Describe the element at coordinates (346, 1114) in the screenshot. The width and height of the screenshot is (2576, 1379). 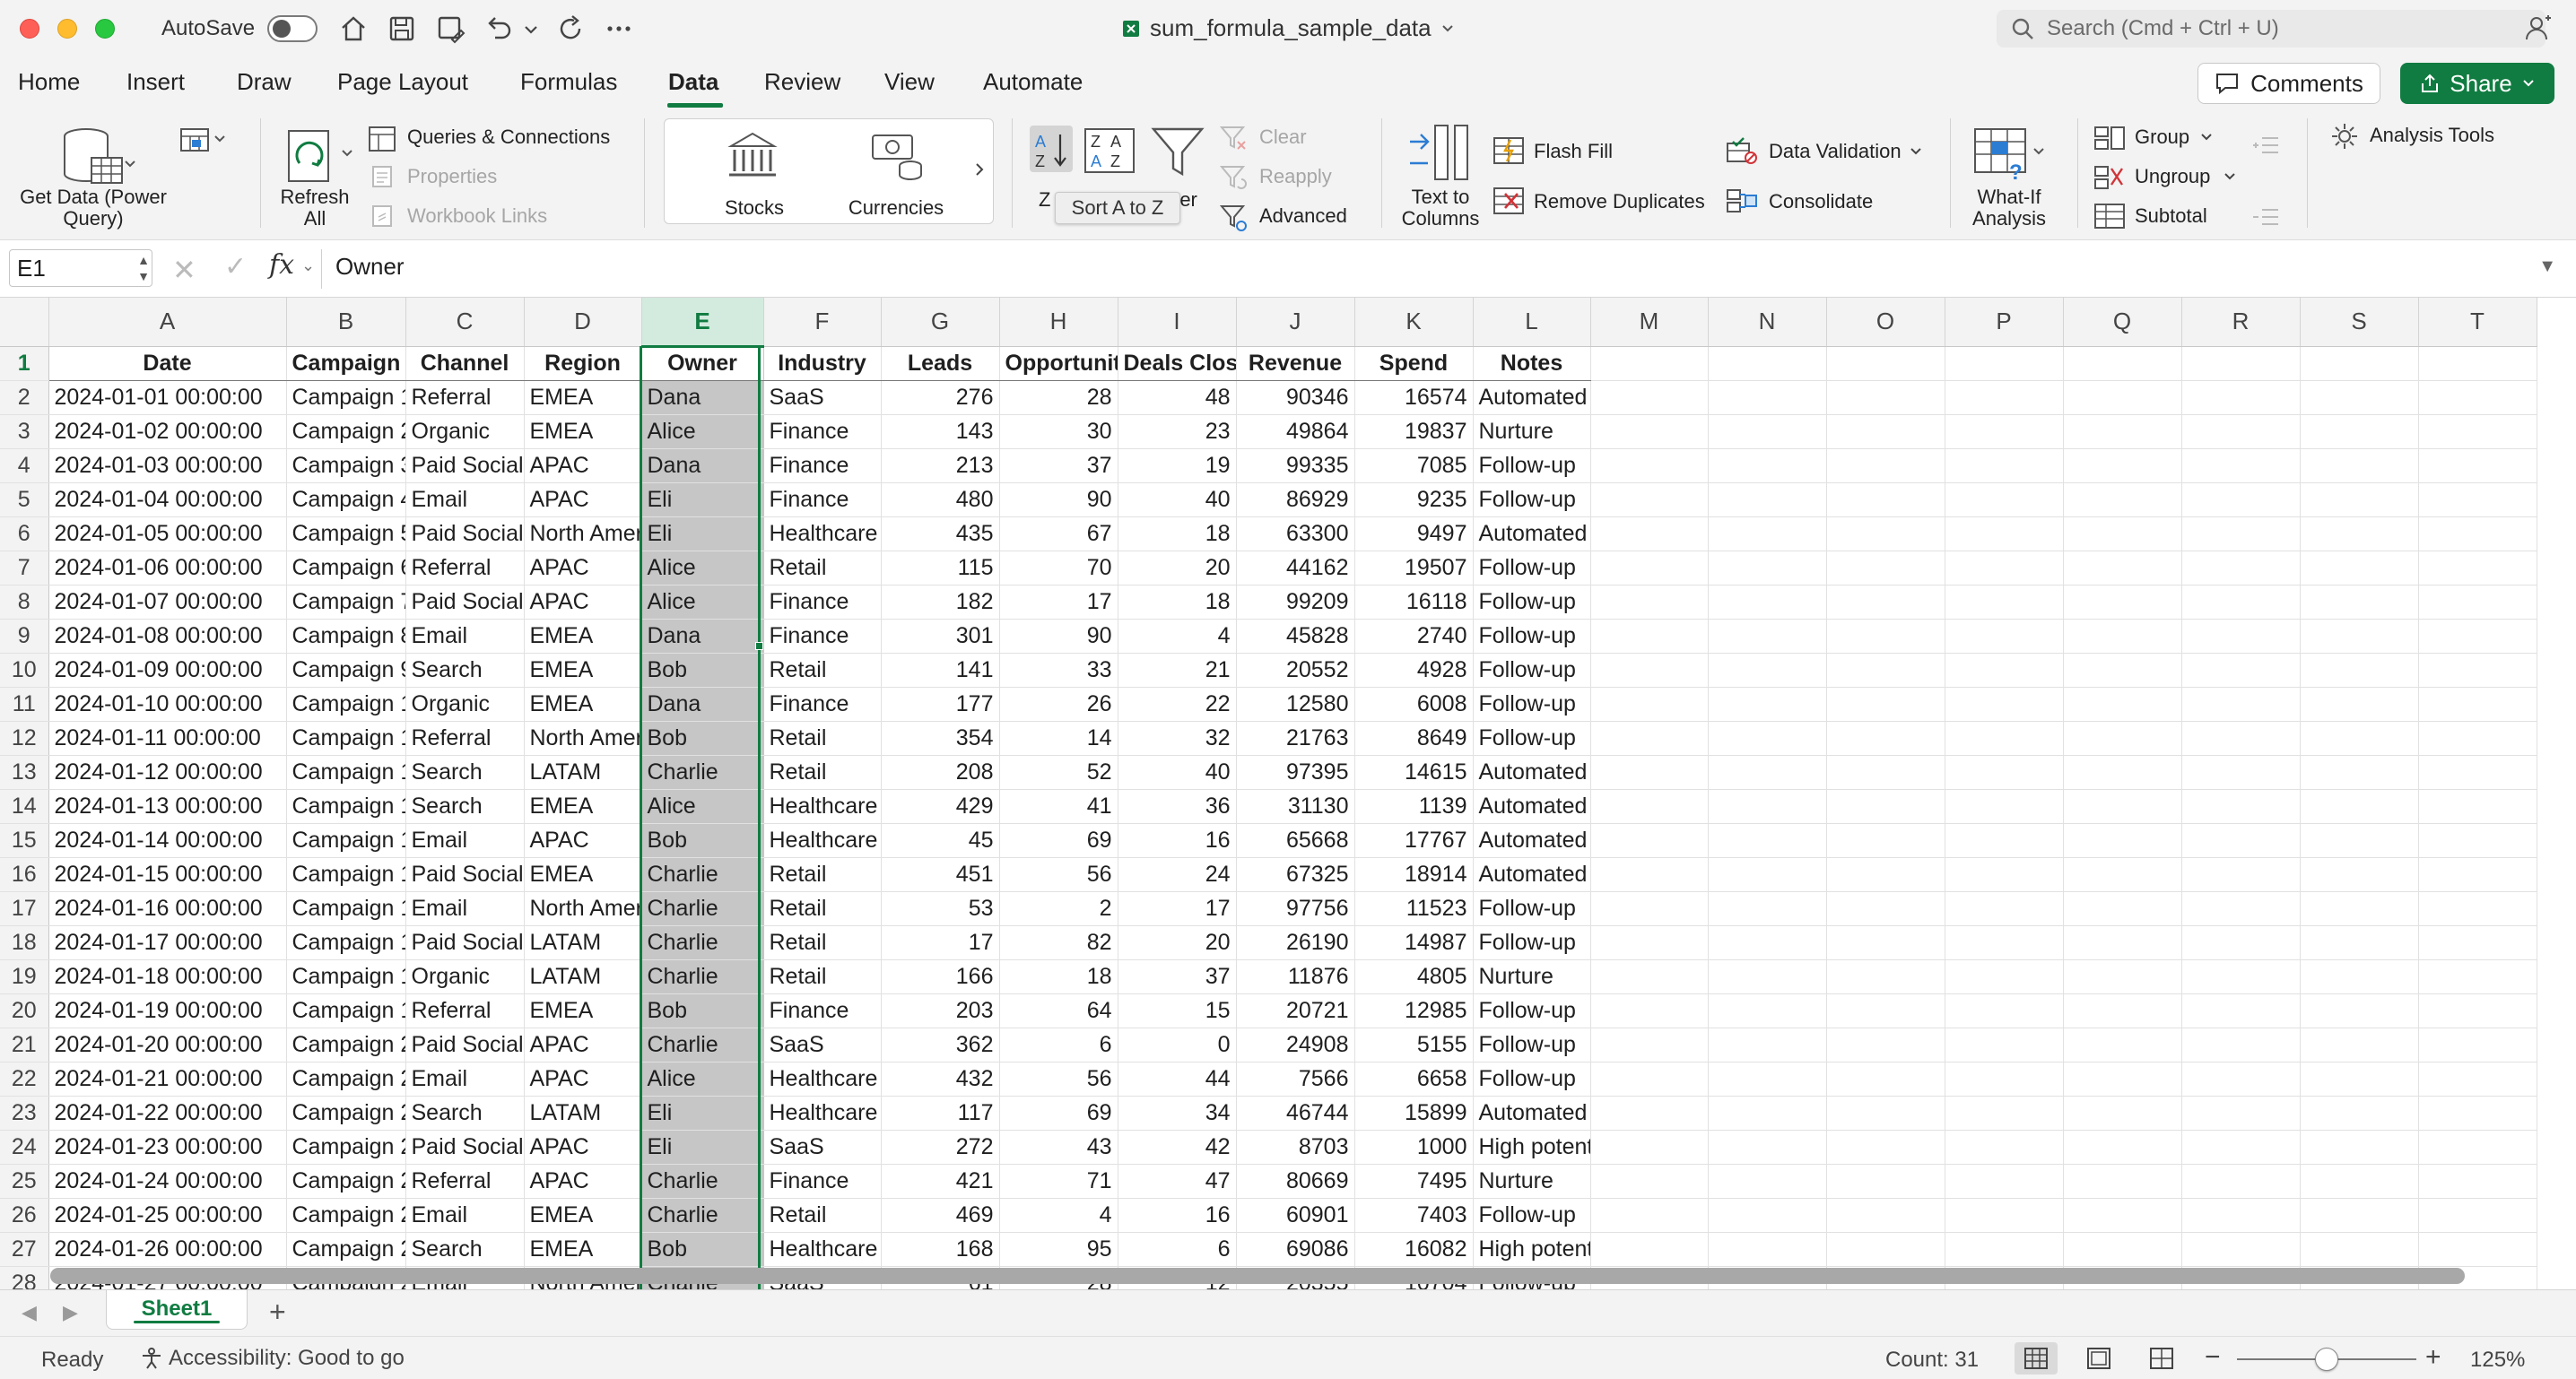
I see `cell: Campaign 22` at that location.